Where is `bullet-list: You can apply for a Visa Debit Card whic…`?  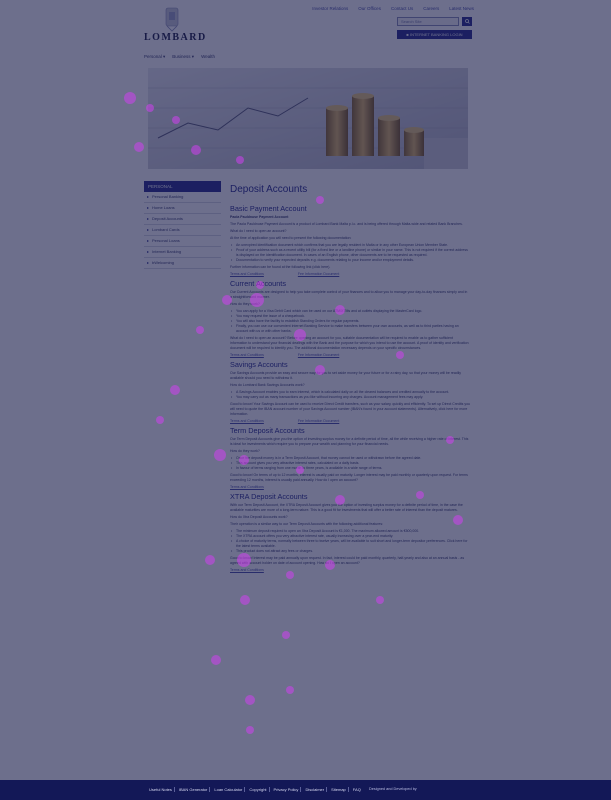
bullet-list: You can apply for a Visa Debit Card whic… is located at coordinates (350, 321).